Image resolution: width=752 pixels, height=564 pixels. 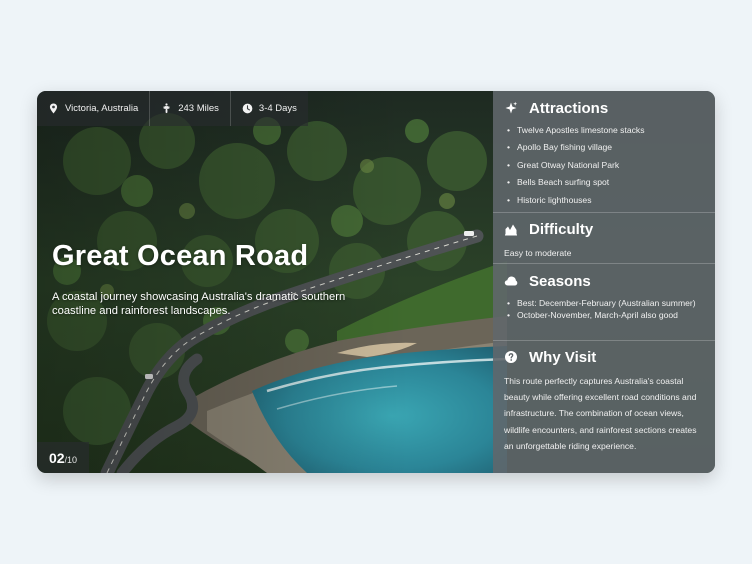 What do you see at coordinates (198, 108) in the screenshot?
I see `meta-distance-label: 243 Miles` at bounding box center [198, 108].